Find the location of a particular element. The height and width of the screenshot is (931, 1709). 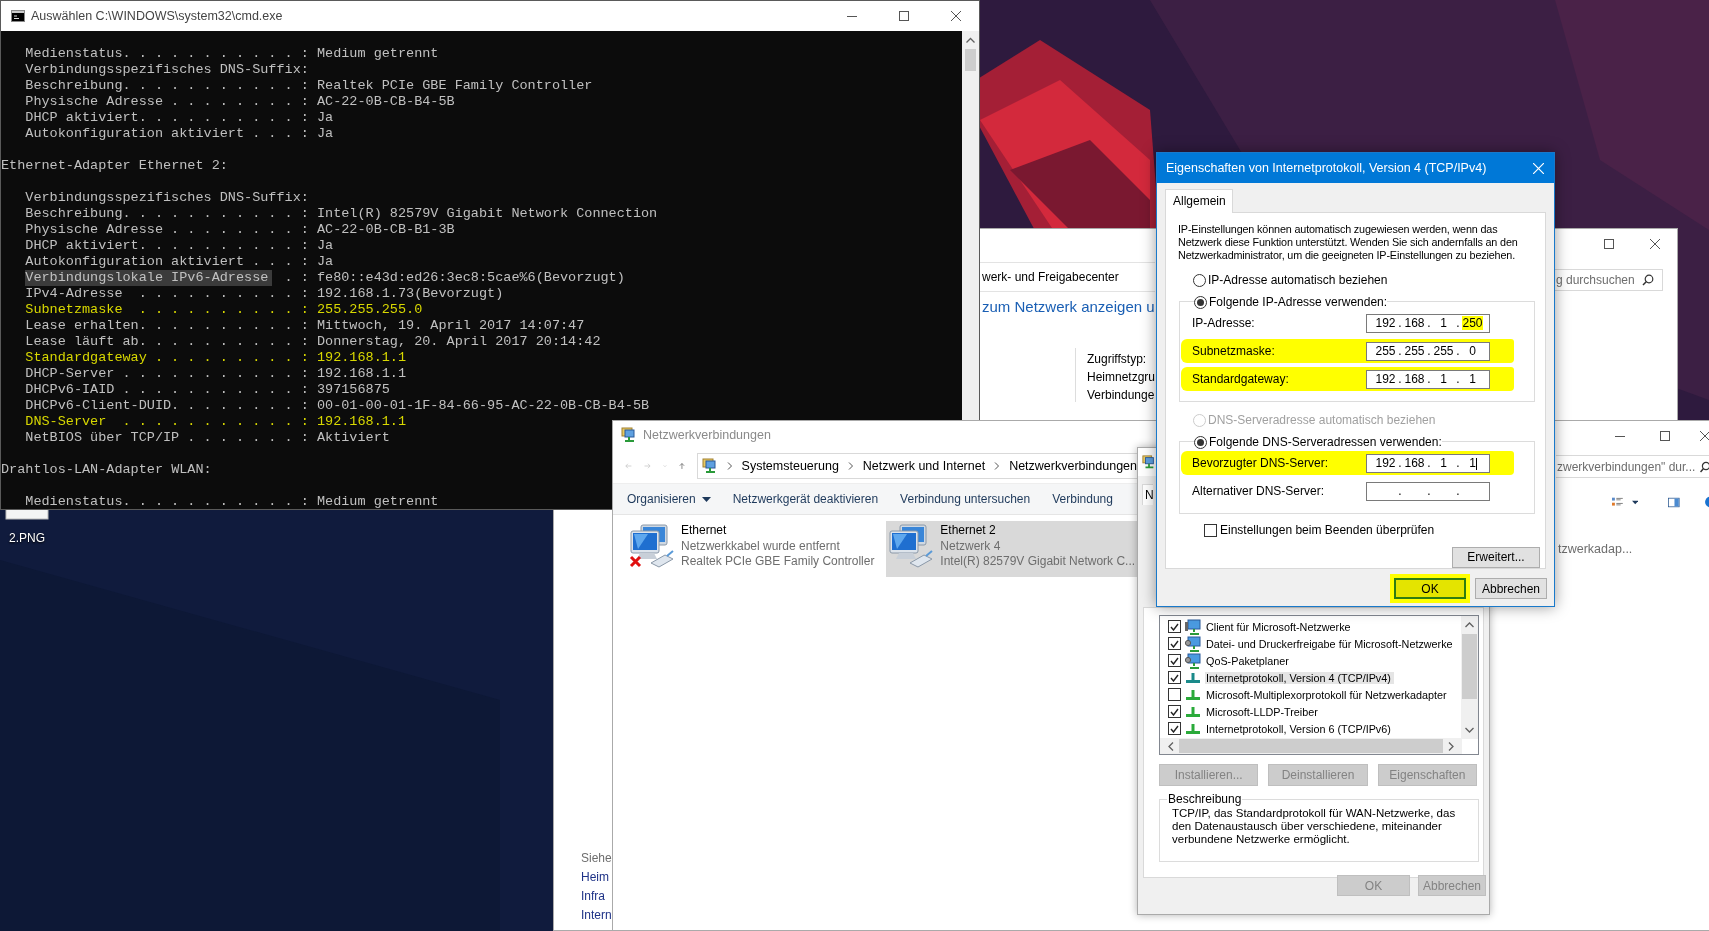

scroll-right-icon is located at coordinates (1451, 746).